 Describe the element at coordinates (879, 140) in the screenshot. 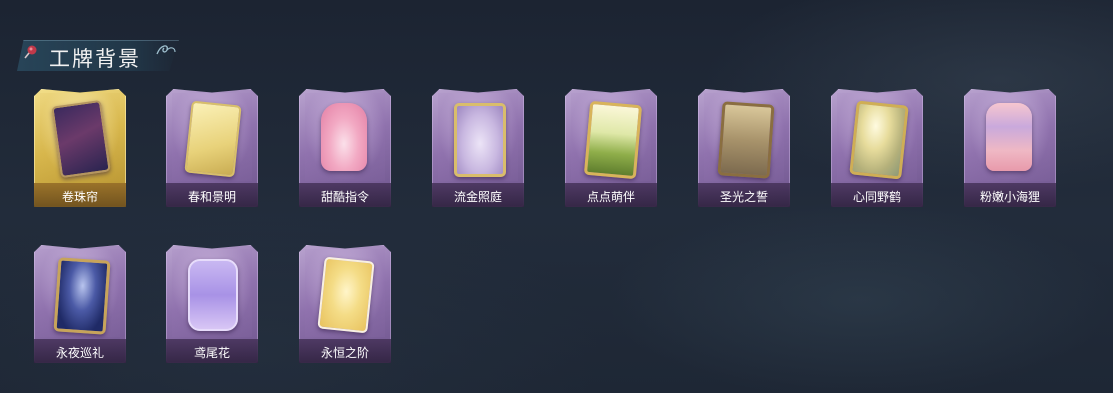

I see `card-art-crane-sunlight` at that location.